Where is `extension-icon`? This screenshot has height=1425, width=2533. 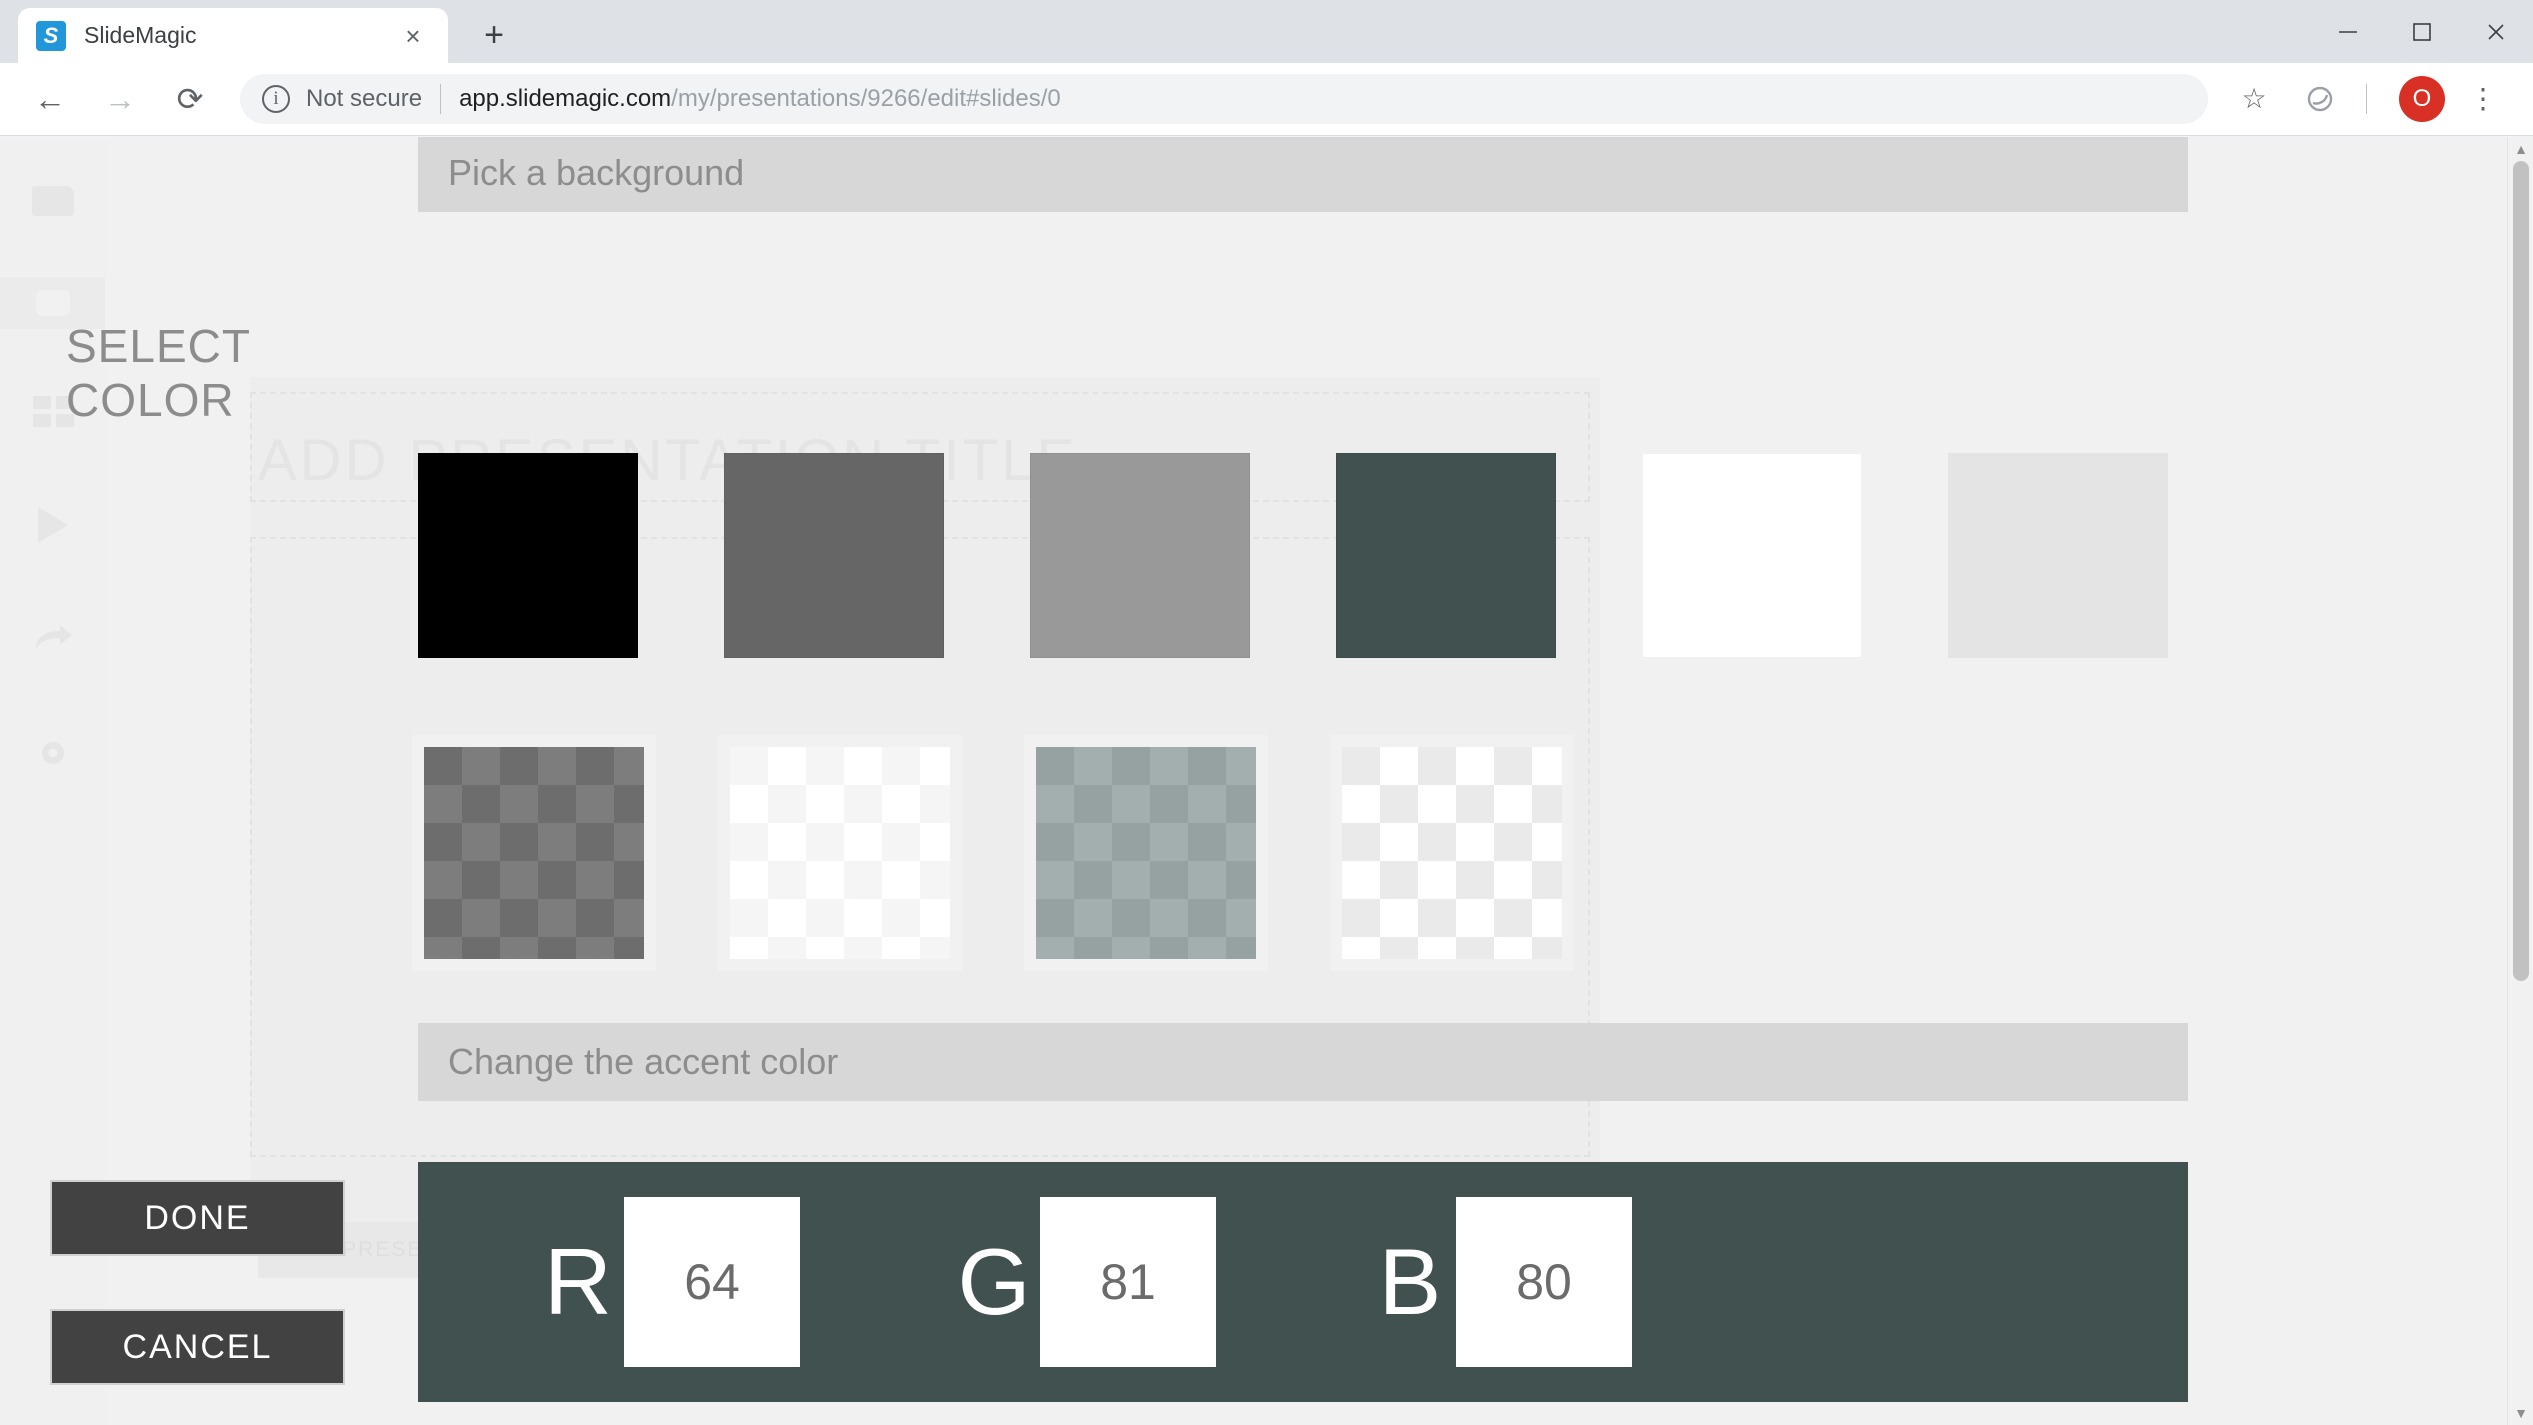 extension-icon is located at coordinates (2320, 99).